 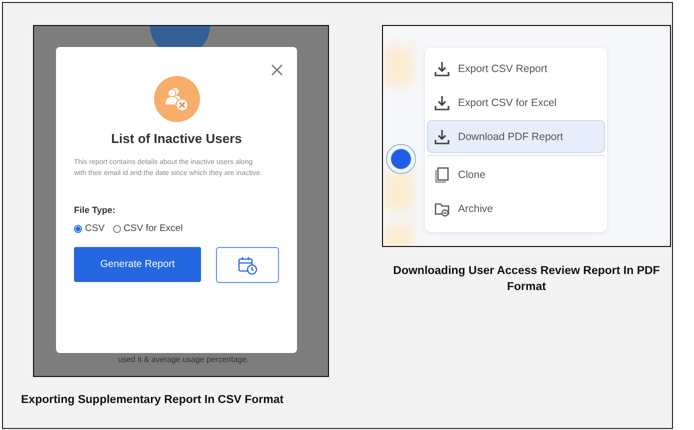 What do you see at coordinates (516, 136) in the screenshot?
I see `menu-item: Download PDF Report` at bounding box center [516, 136].